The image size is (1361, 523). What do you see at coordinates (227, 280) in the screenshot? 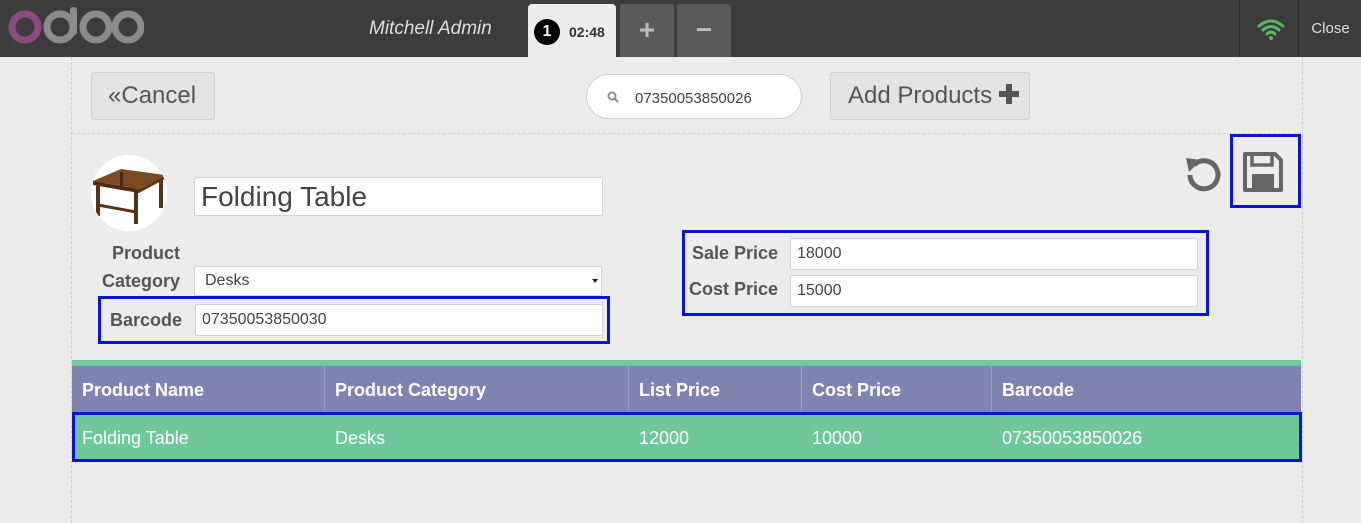
I see `category-value: Desks` at bounding box center [227, 280].